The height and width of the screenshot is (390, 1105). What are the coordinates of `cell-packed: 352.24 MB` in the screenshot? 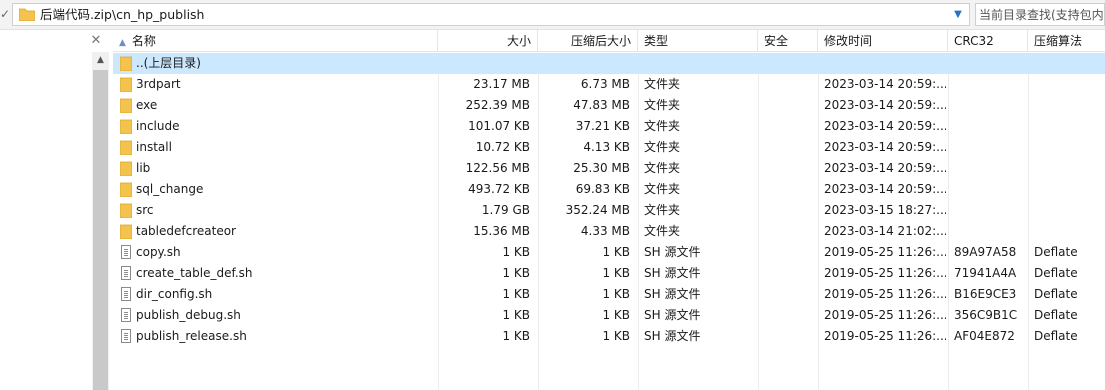 It's located at (597, 210).